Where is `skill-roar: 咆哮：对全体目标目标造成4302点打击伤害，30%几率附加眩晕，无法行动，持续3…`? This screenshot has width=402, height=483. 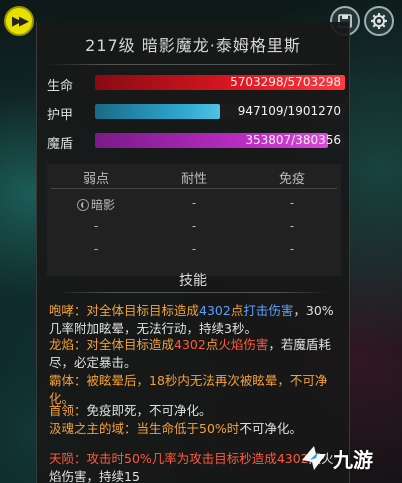 skill-roar: 咆哮：对全体目标目标造成4302点打击伤害，30%几率附加眩晕，无法行动，持续3… is located at coordinates (197, 320).